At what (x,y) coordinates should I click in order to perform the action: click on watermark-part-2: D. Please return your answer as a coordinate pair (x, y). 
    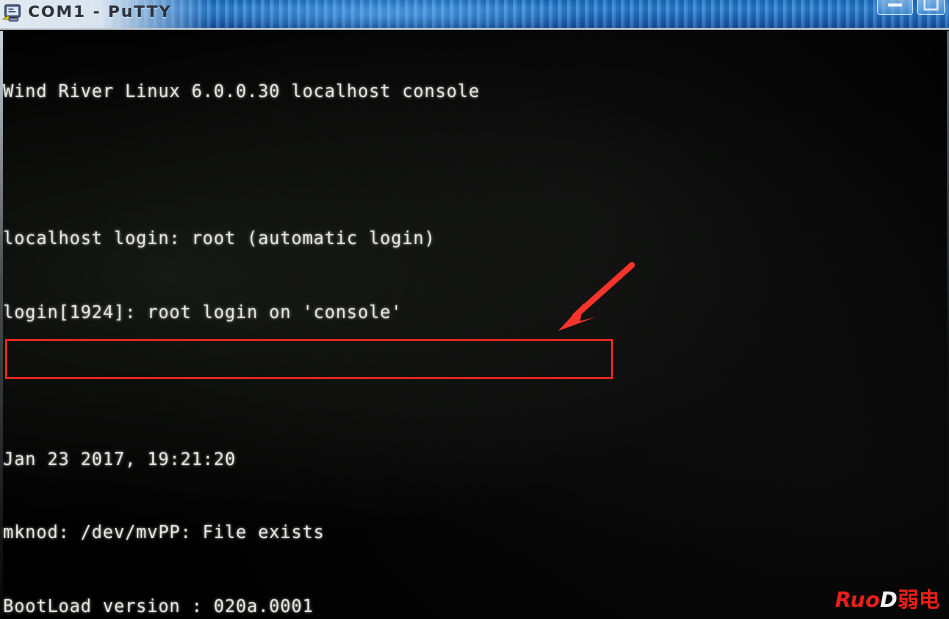
    Looking at the image, I should click on (888, 600).